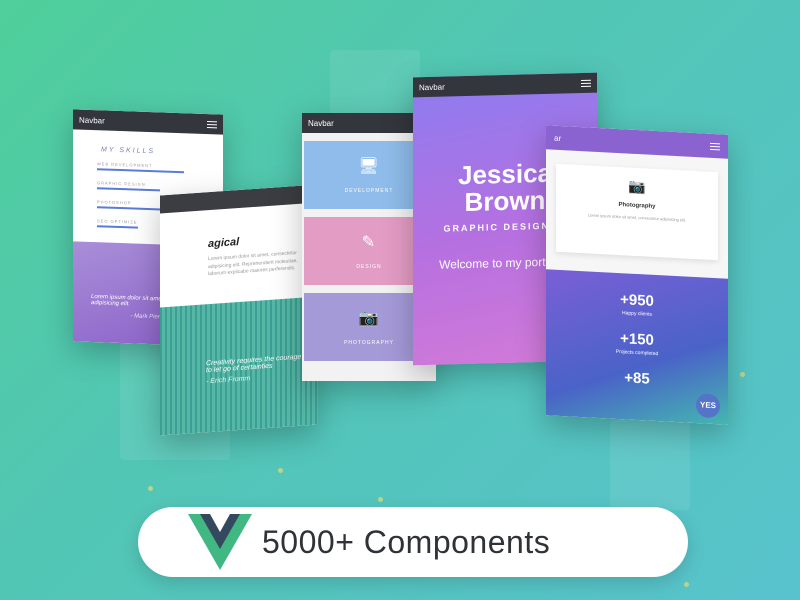 The width and height of the screenshot is (800, 600). I want to click on vue-logo-icon, so click(220, 542).